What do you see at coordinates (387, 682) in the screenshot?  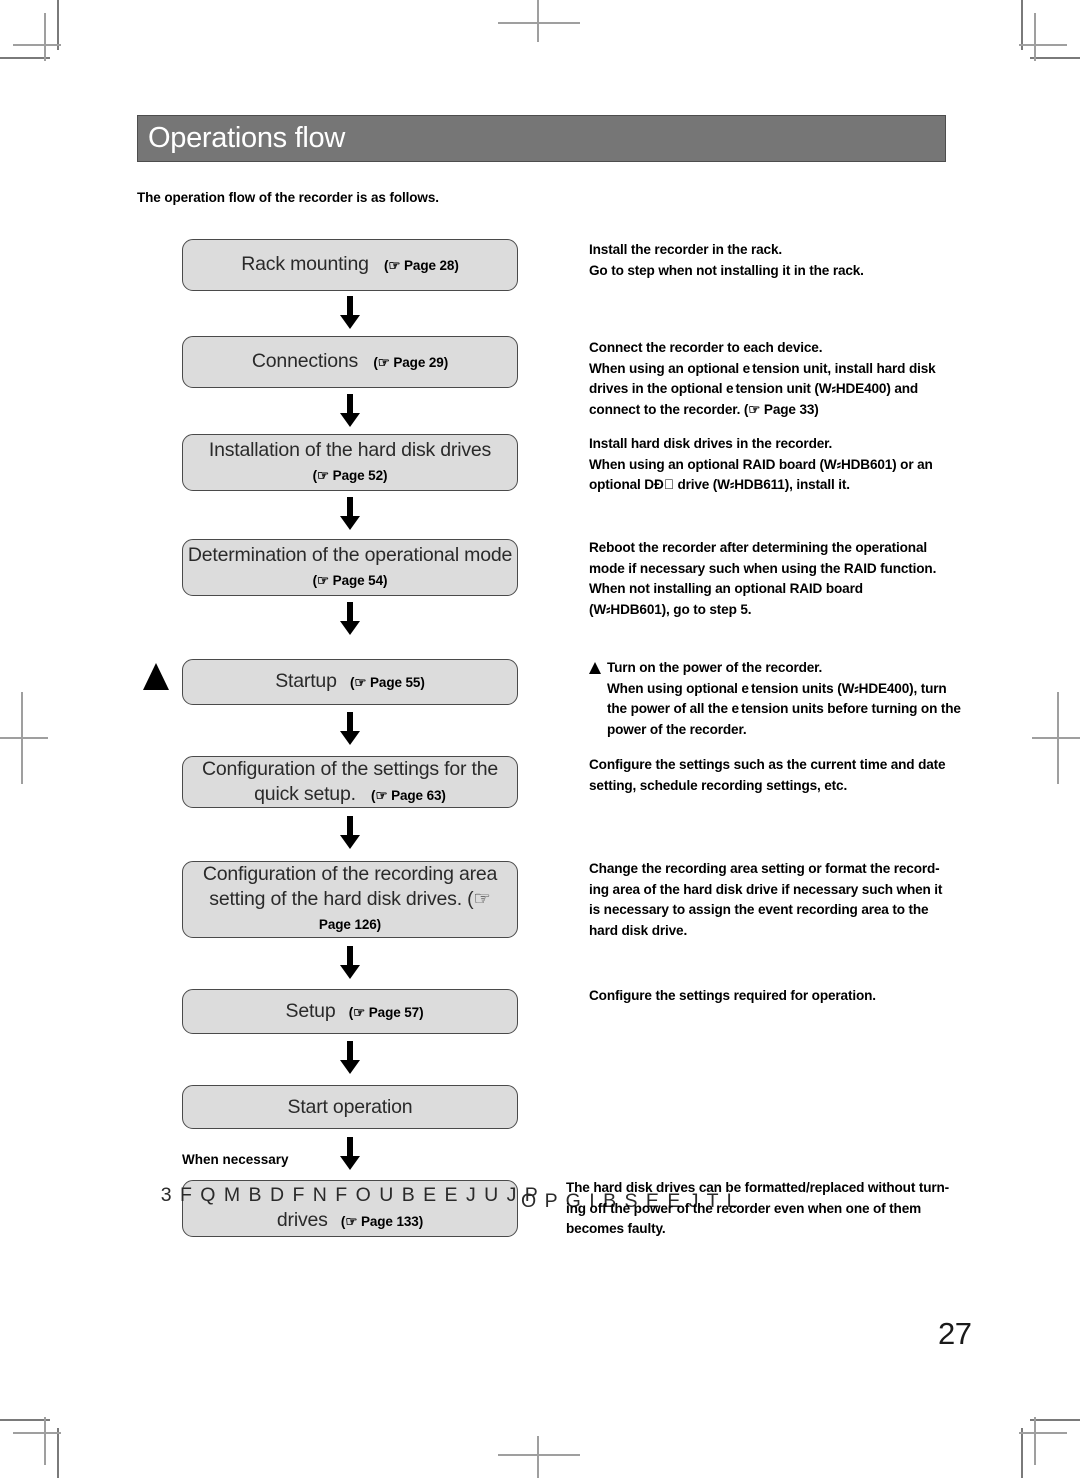 I see `flow-box-page-ref: (☞ Page 55)` at bounding box center [387, 682].